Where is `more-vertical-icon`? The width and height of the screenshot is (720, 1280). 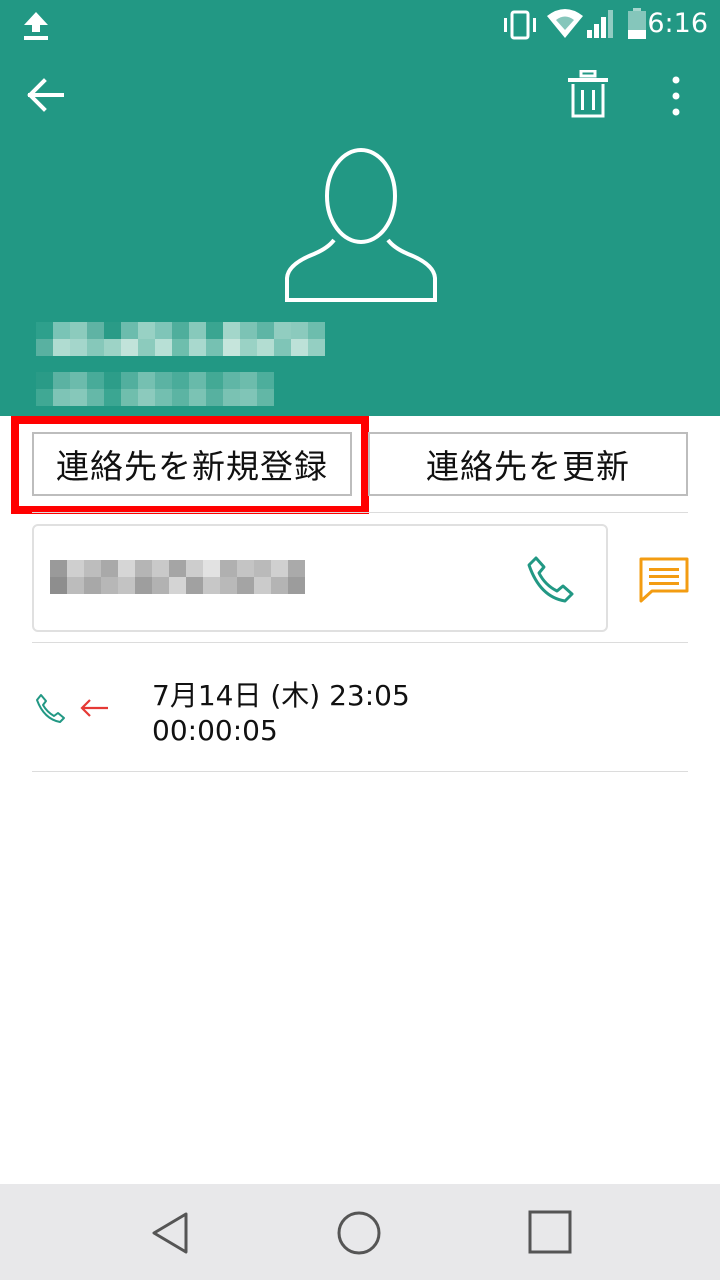 more-vertical-icon is located at coordinates (676, 96).